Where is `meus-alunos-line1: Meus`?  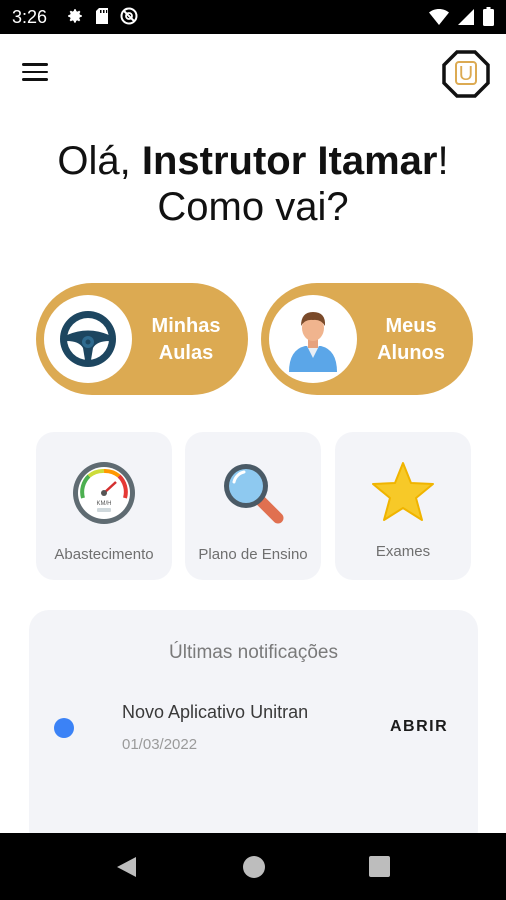
meus-alunos-line1: Meus is located at coordinates (411, 326).